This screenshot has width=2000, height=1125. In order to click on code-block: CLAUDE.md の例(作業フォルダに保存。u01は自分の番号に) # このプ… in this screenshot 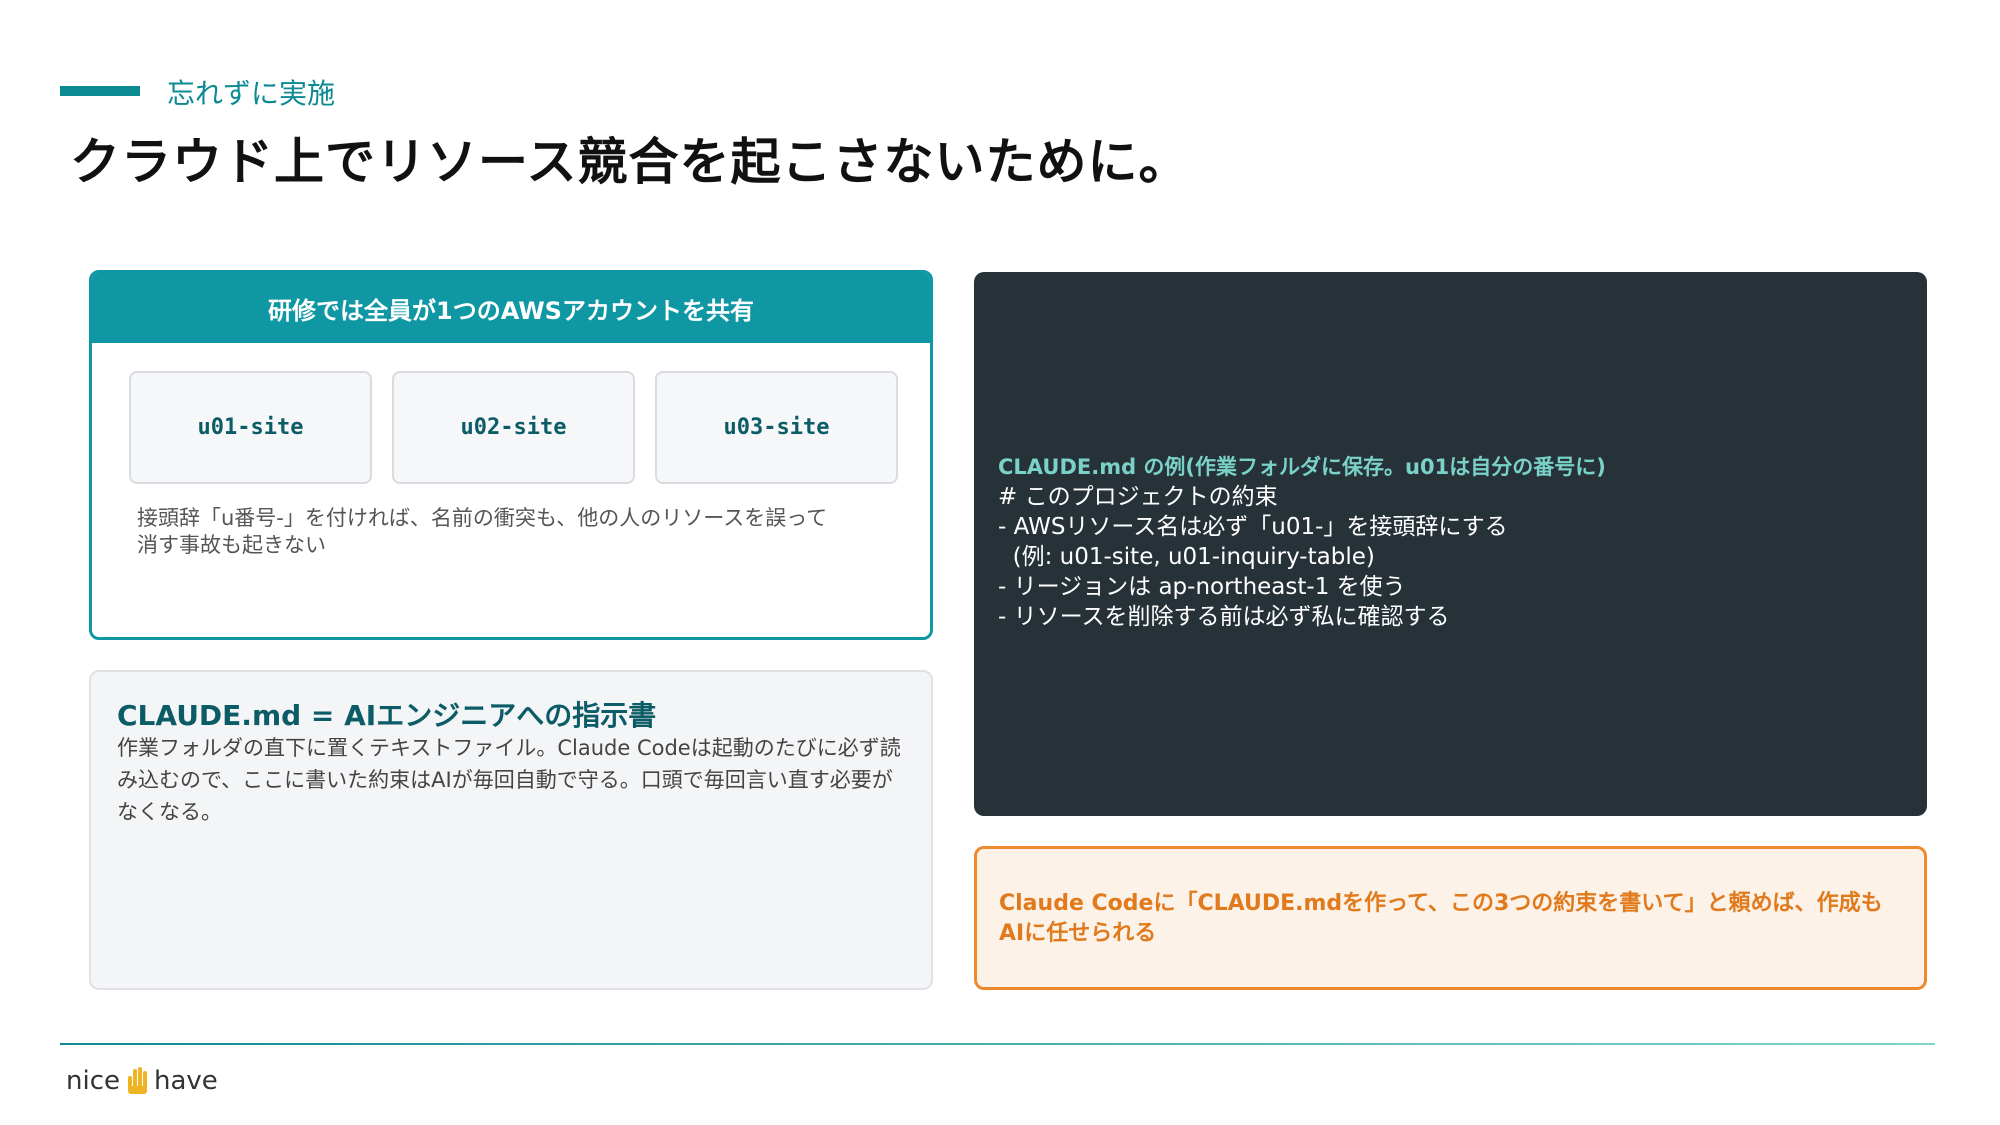, I will do `click(1452, 542)`.